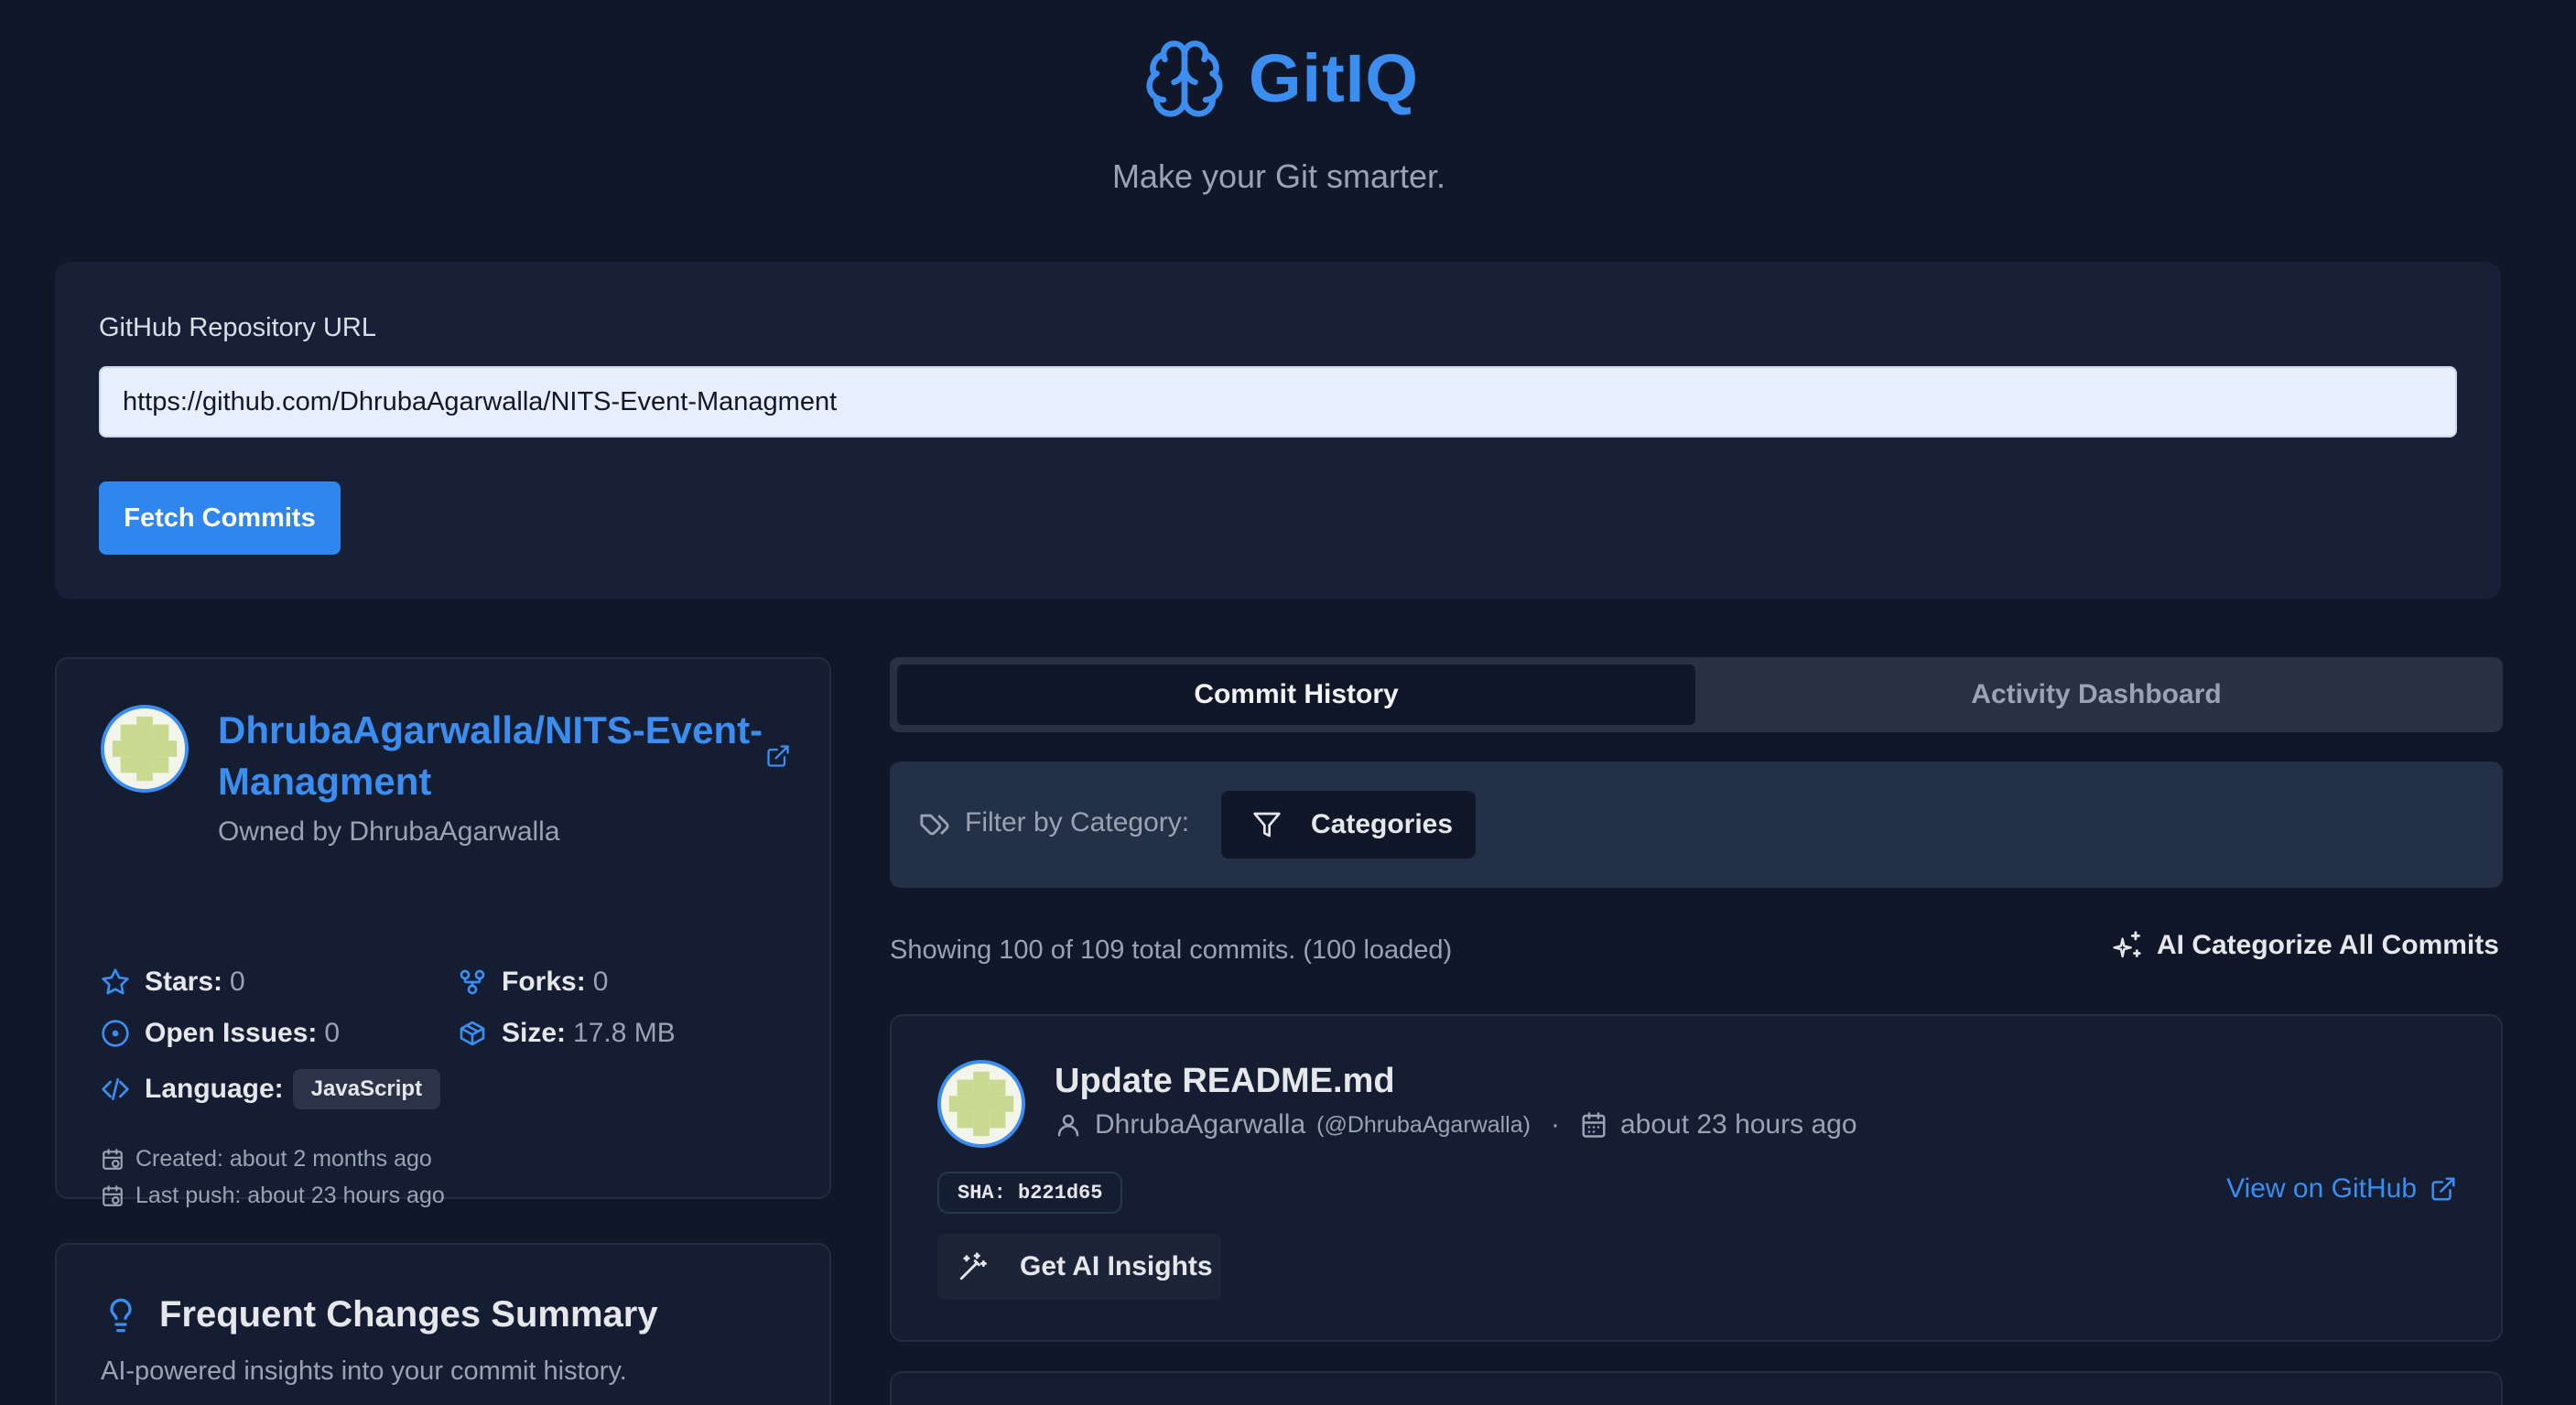  What do you see at coordinates (544, 982) in the screenshot?
I see `forks-label: Forks:` at bounding box center [544, 982].